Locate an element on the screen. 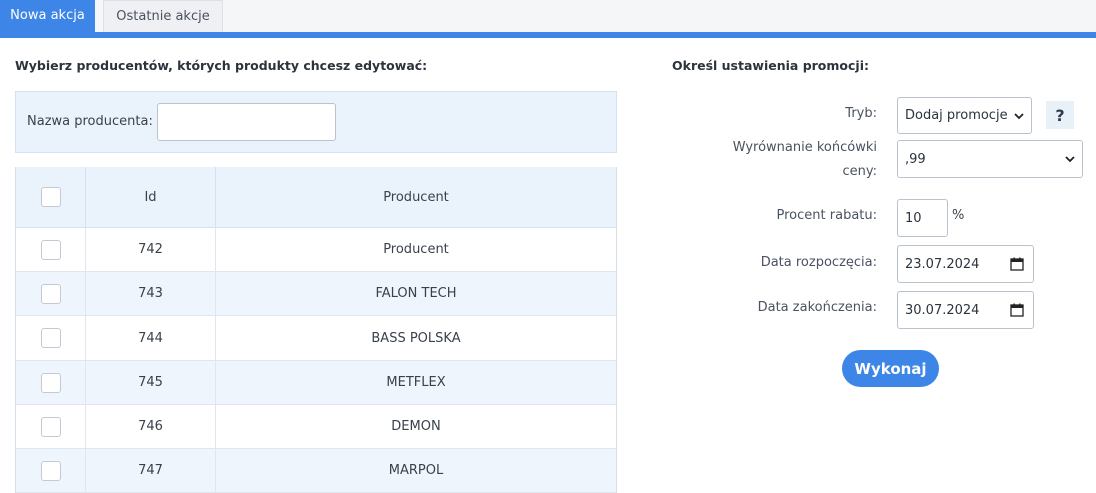  producer-name-label: Nazwa producenta: is located at coordinates (90, 121).